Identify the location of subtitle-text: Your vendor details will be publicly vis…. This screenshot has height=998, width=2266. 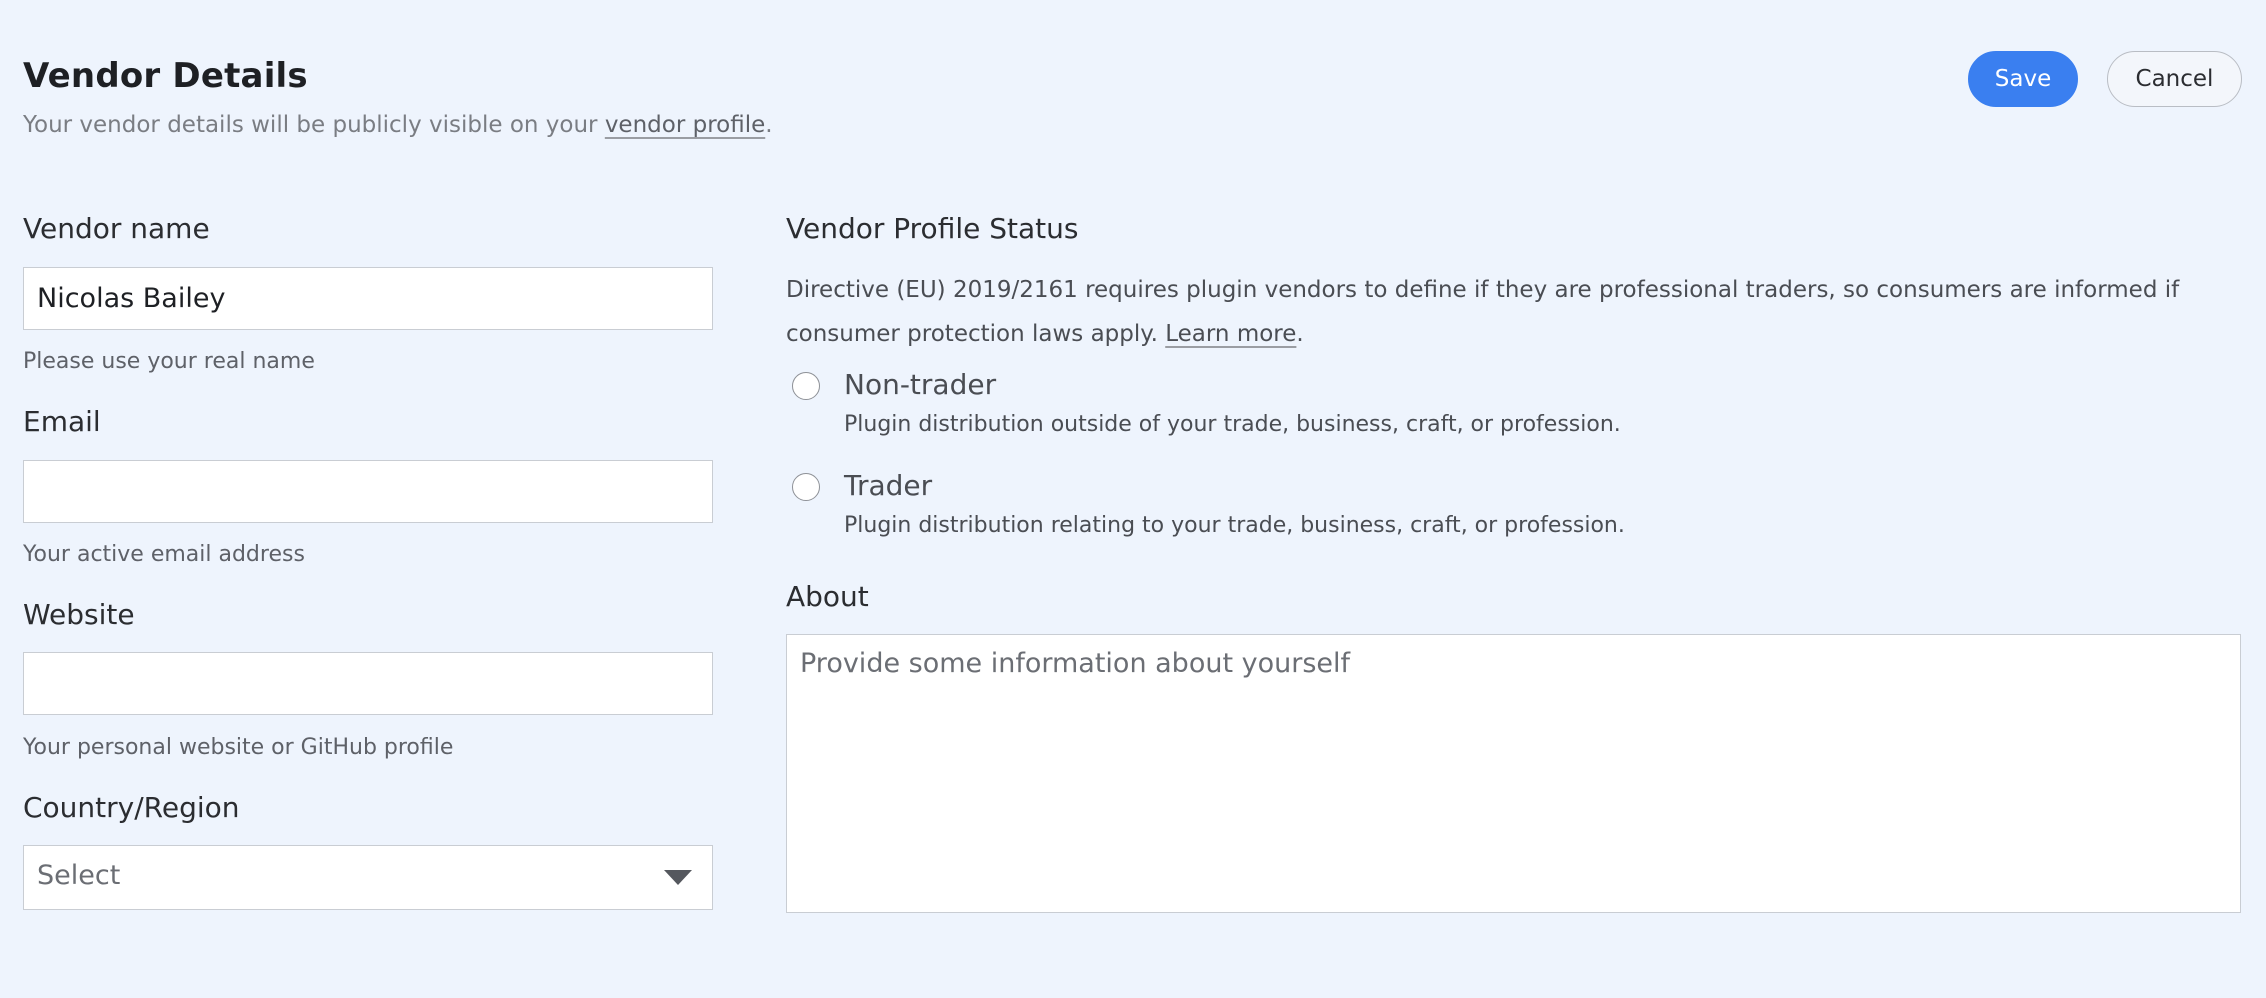
(314, 125).